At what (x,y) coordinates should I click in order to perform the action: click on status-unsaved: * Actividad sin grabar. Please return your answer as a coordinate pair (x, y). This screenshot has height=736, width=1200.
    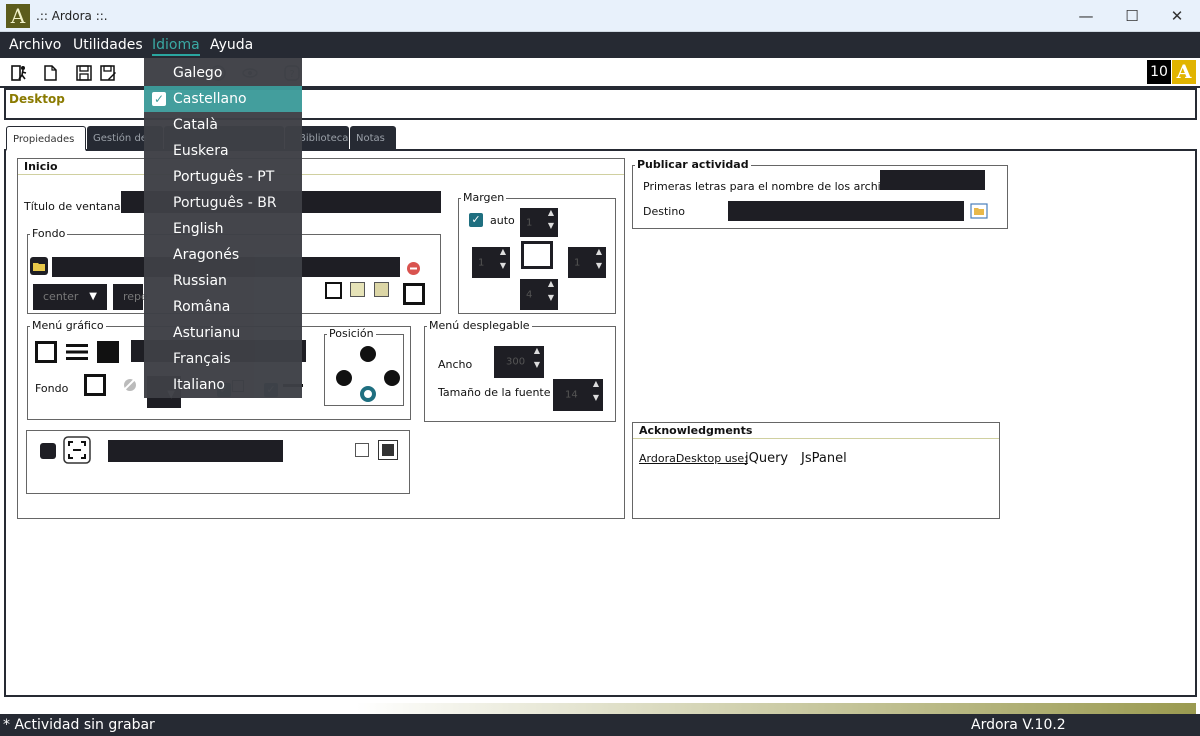
    Looking at the image, I should click on (79, 725).